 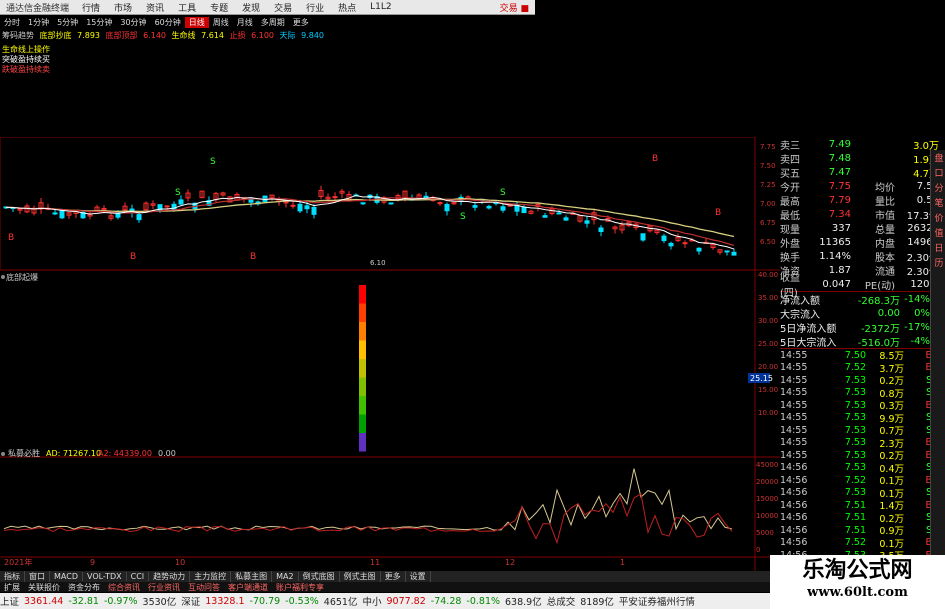 I want to click on indicator-tab: 窗口, so click(x=37, y=576).